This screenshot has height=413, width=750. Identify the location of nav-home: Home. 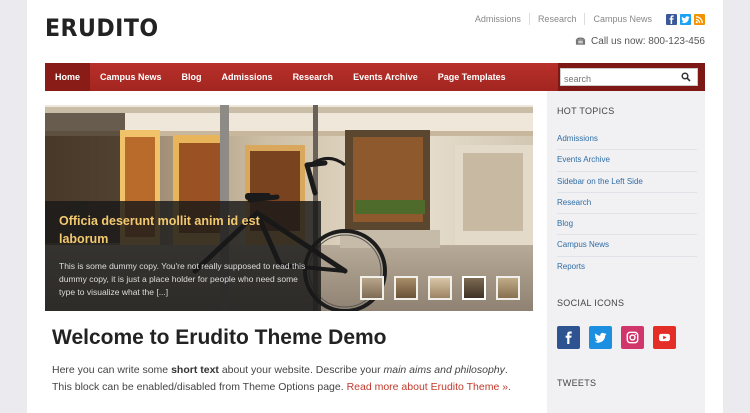
(68, 77).